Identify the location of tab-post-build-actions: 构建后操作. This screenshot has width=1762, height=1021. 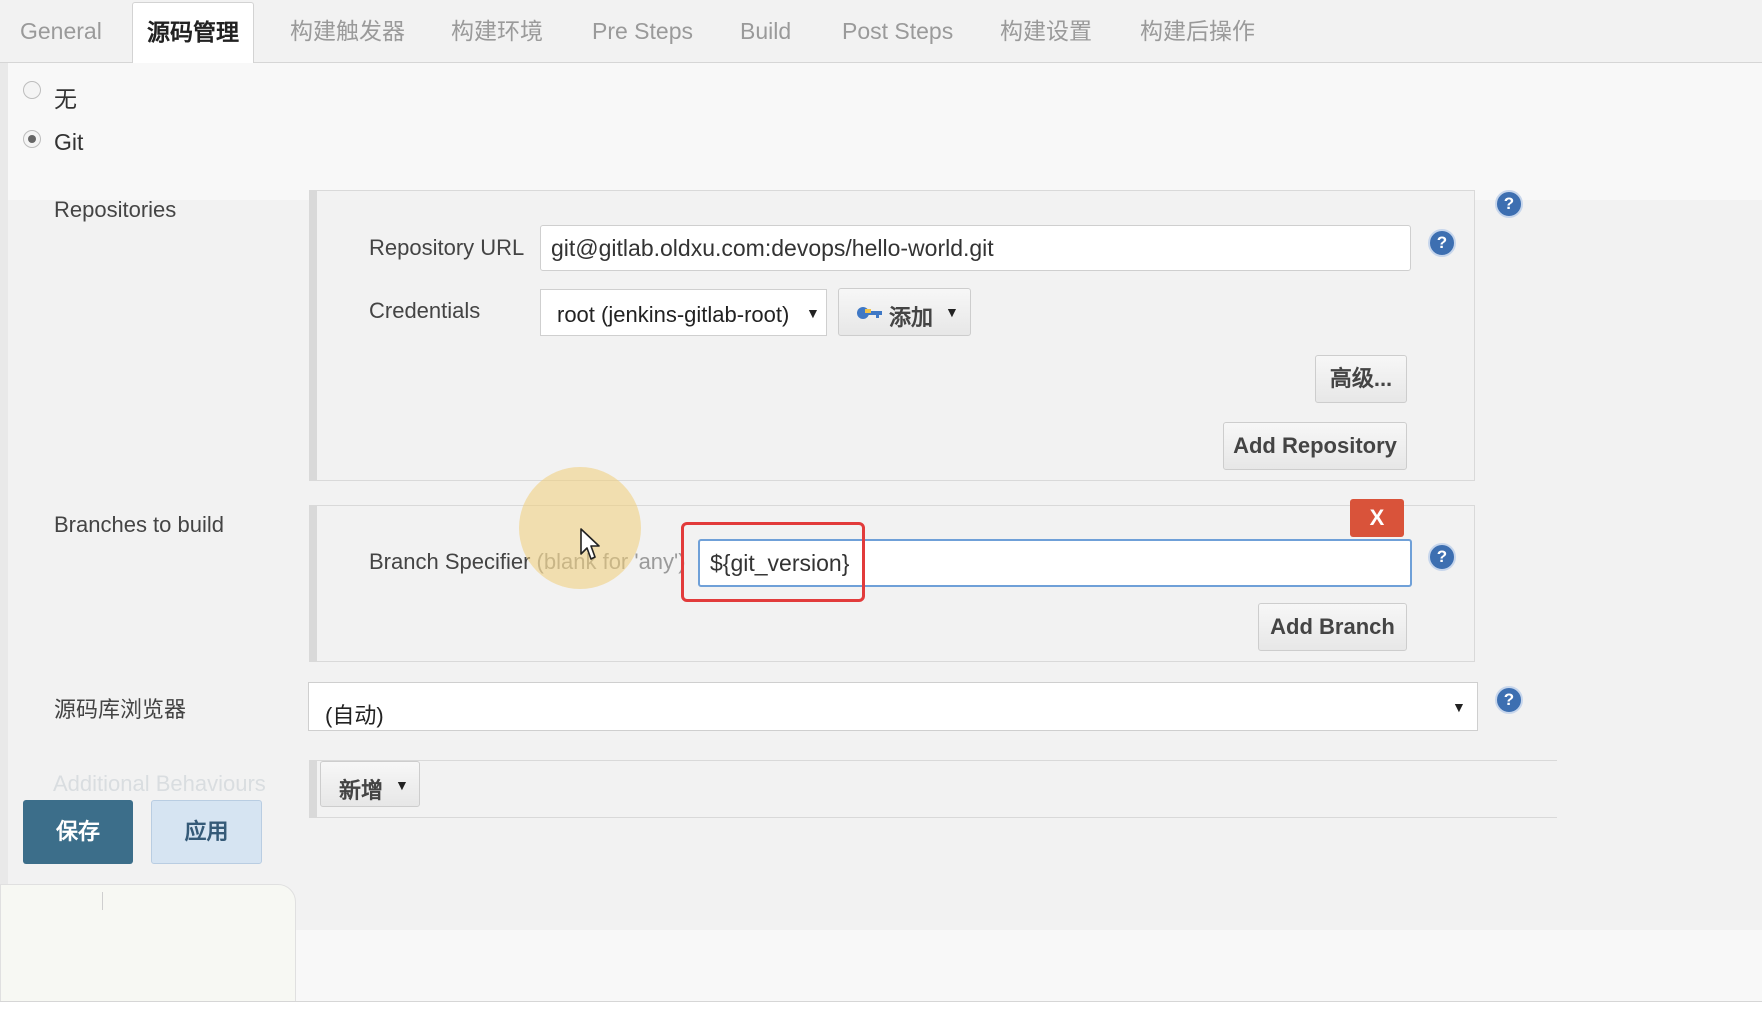
(1197, 31).